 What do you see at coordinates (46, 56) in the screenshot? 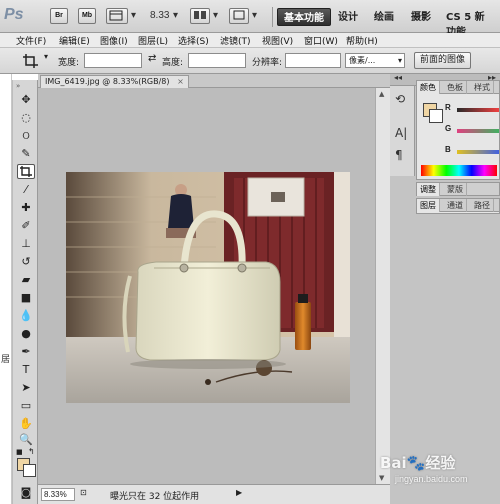
I see `tool-preset-chevron-icon: ▾` at bounding box center [46, 56].